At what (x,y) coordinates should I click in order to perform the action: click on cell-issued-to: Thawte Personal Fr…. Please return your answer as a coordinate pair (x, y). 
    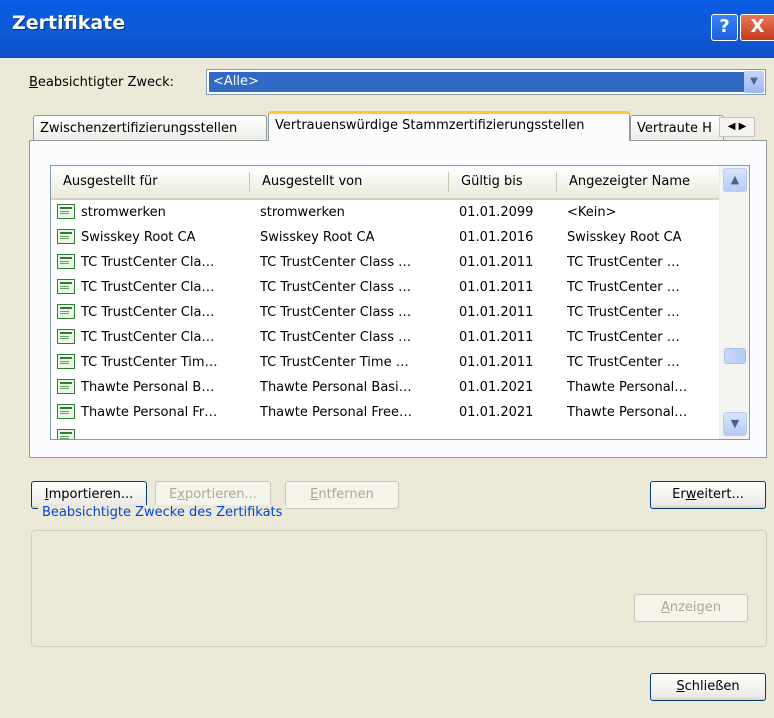
    Looking at the image, I should click on (149, 412).